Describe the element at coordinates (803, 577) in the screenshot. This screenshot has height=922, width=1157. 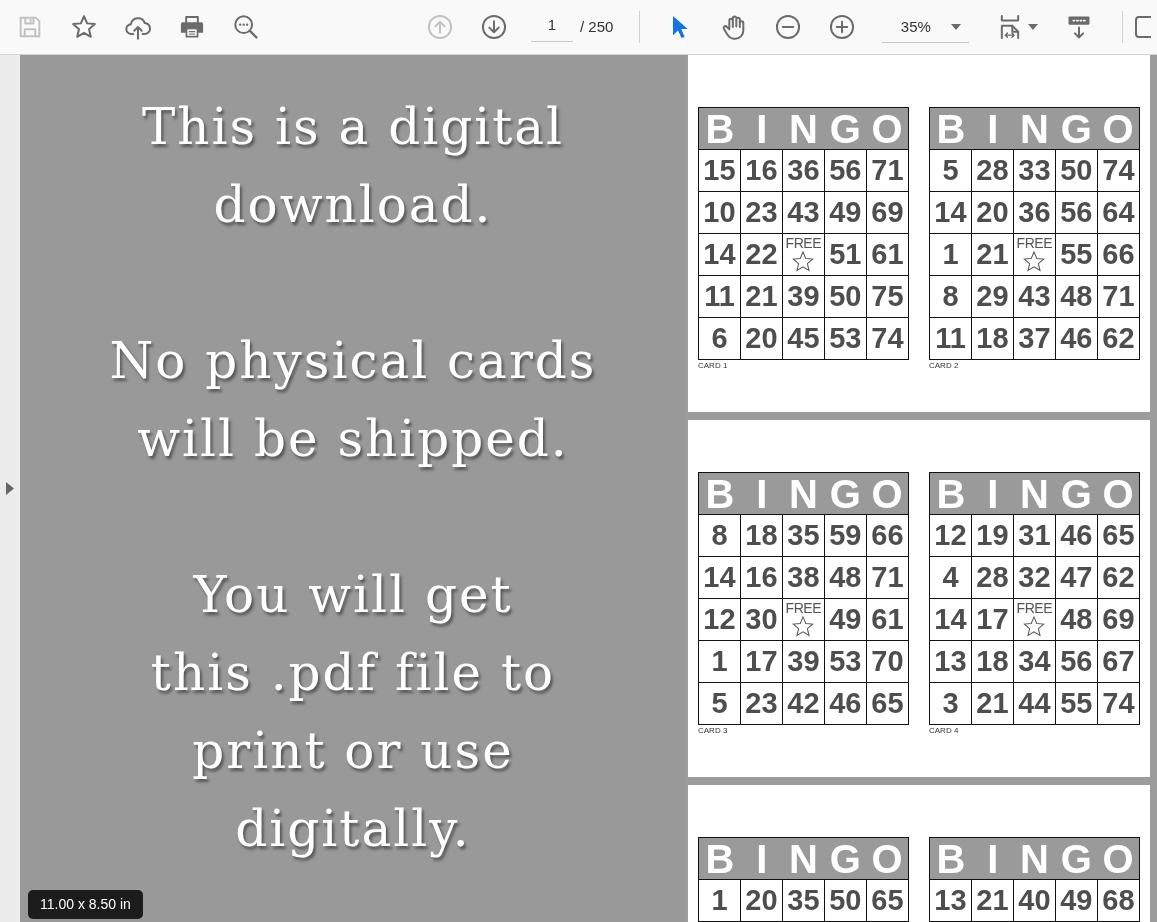
I see `bingo-cell: 38` at that location.